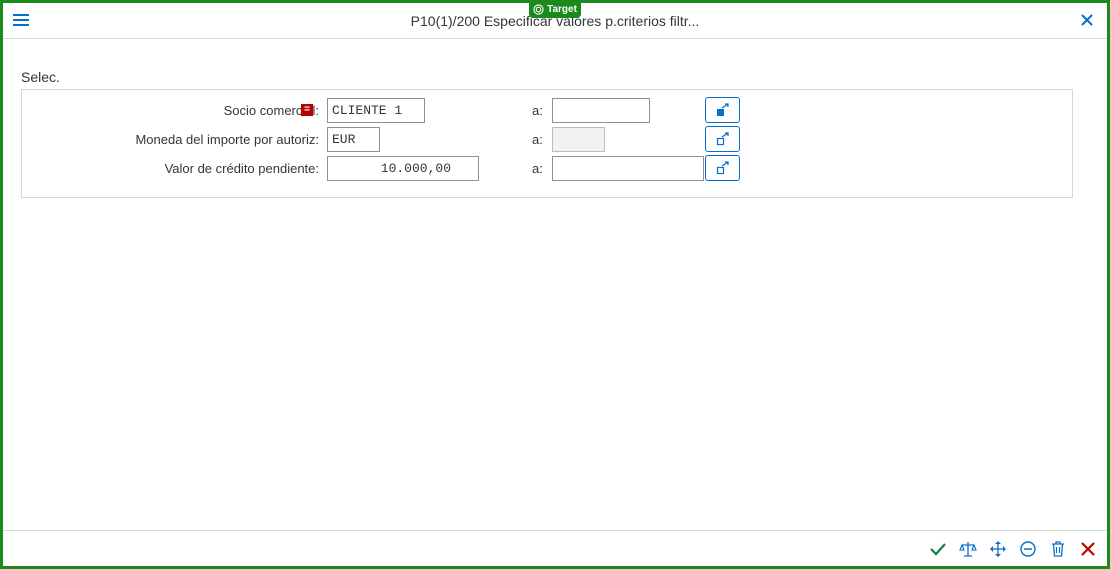 The width and height of the screenshot is (1110, 569). I want to click on socio-comercial-multiple-selection-button, so click(722, 110).